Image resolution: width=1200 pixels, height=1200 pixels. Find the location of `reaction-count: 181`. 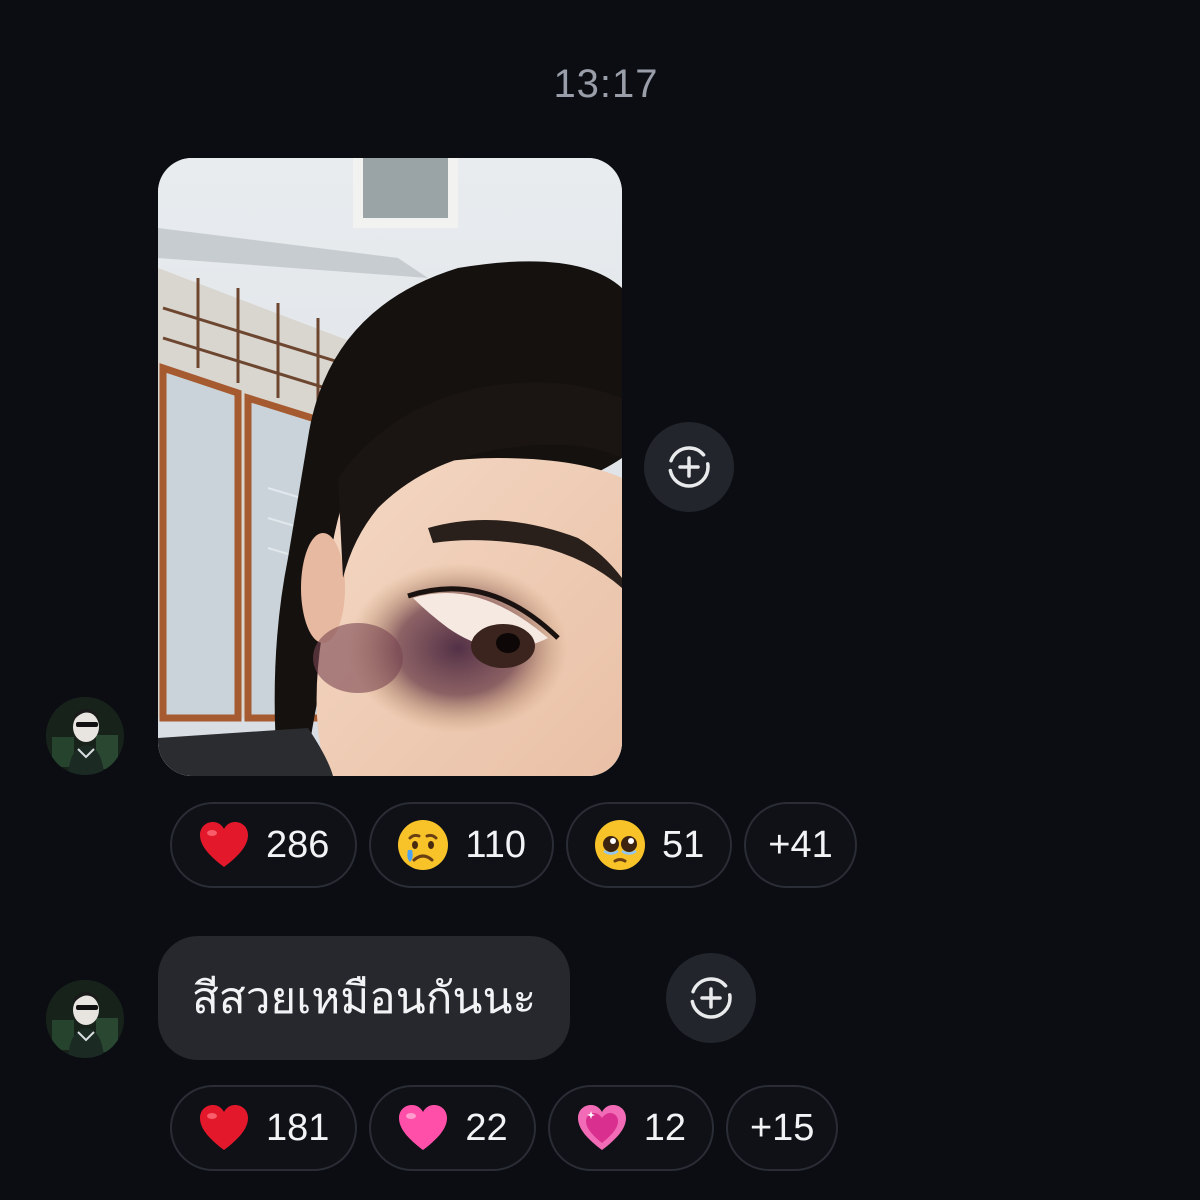

reaction-count: 181 is located at coordinates (298, 1127).